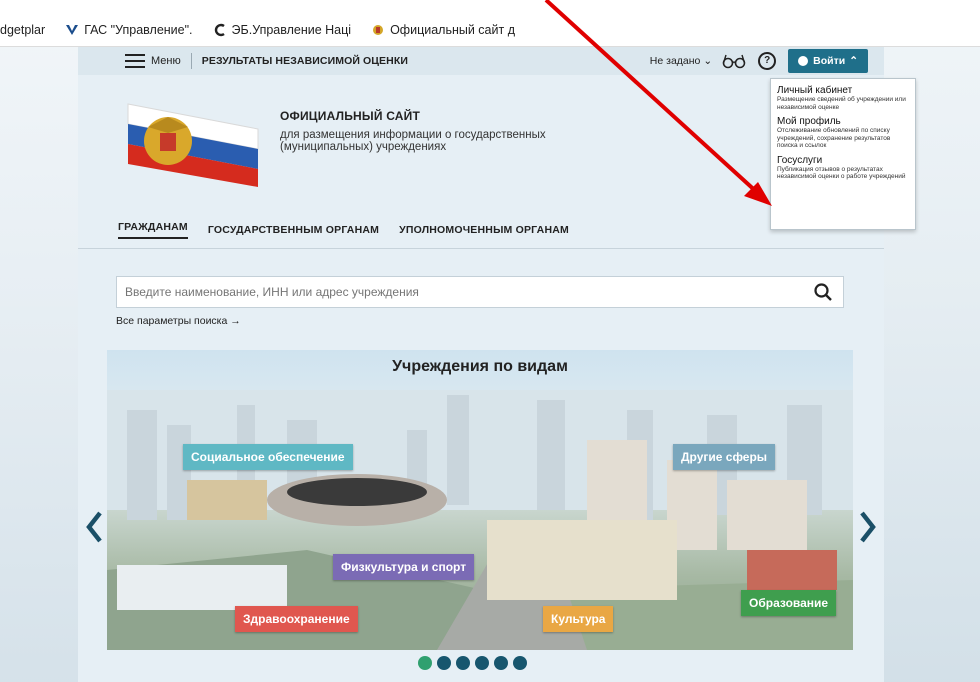  I want to click on carousel-dots, so click(475, 663).